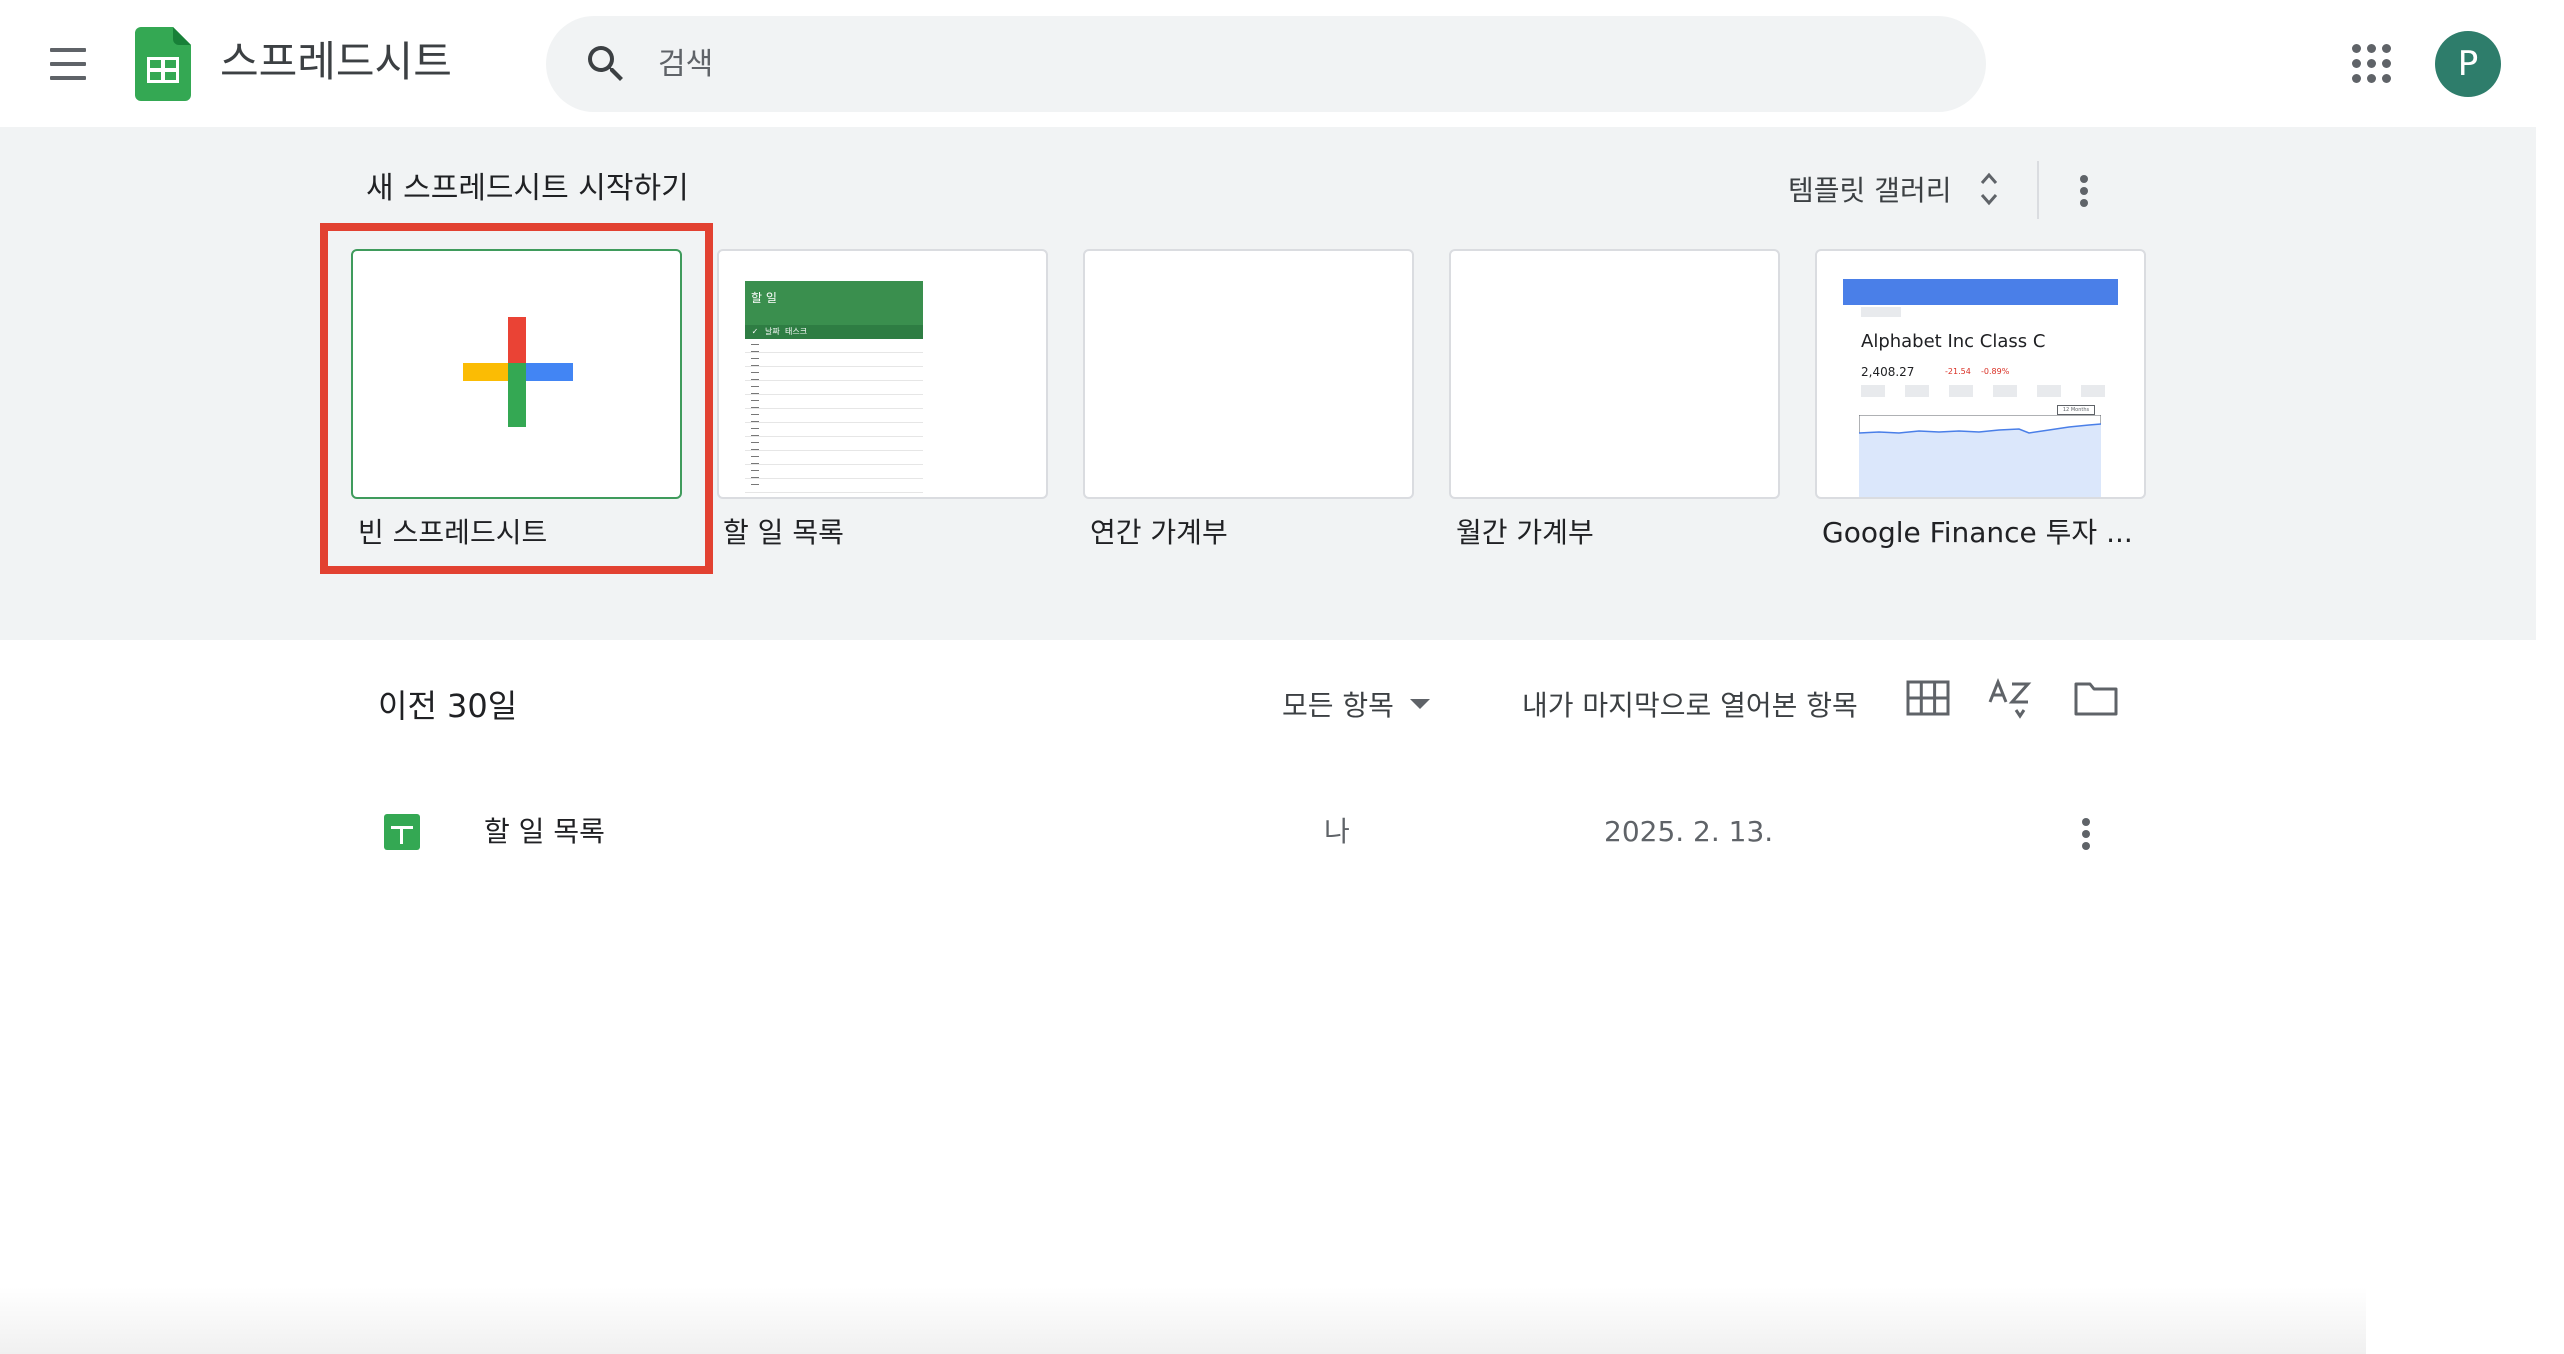 Image resolution: width=2564 pixels, height=1354 pixels. I want to click on unfold-icon, so click(1989, 189).